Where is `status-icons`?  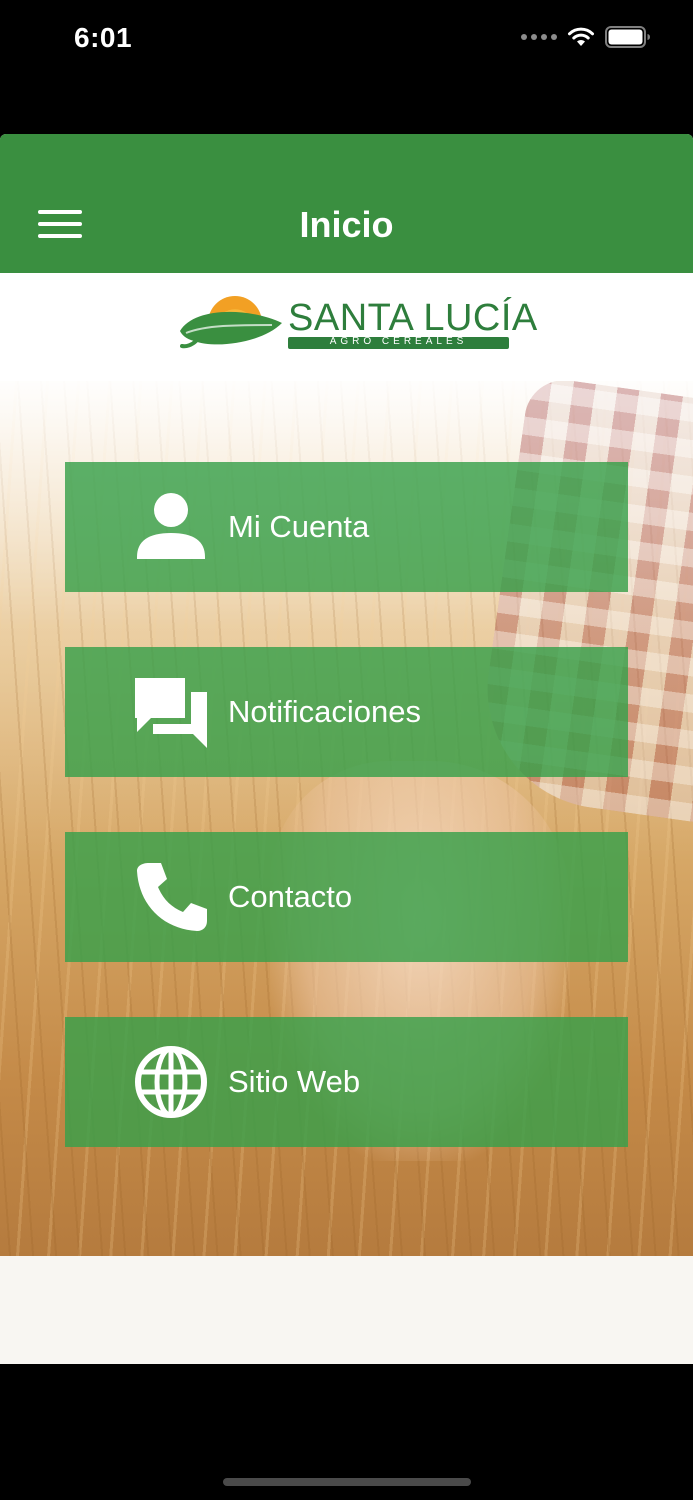
status-icons is located at coordinates (586, 37).